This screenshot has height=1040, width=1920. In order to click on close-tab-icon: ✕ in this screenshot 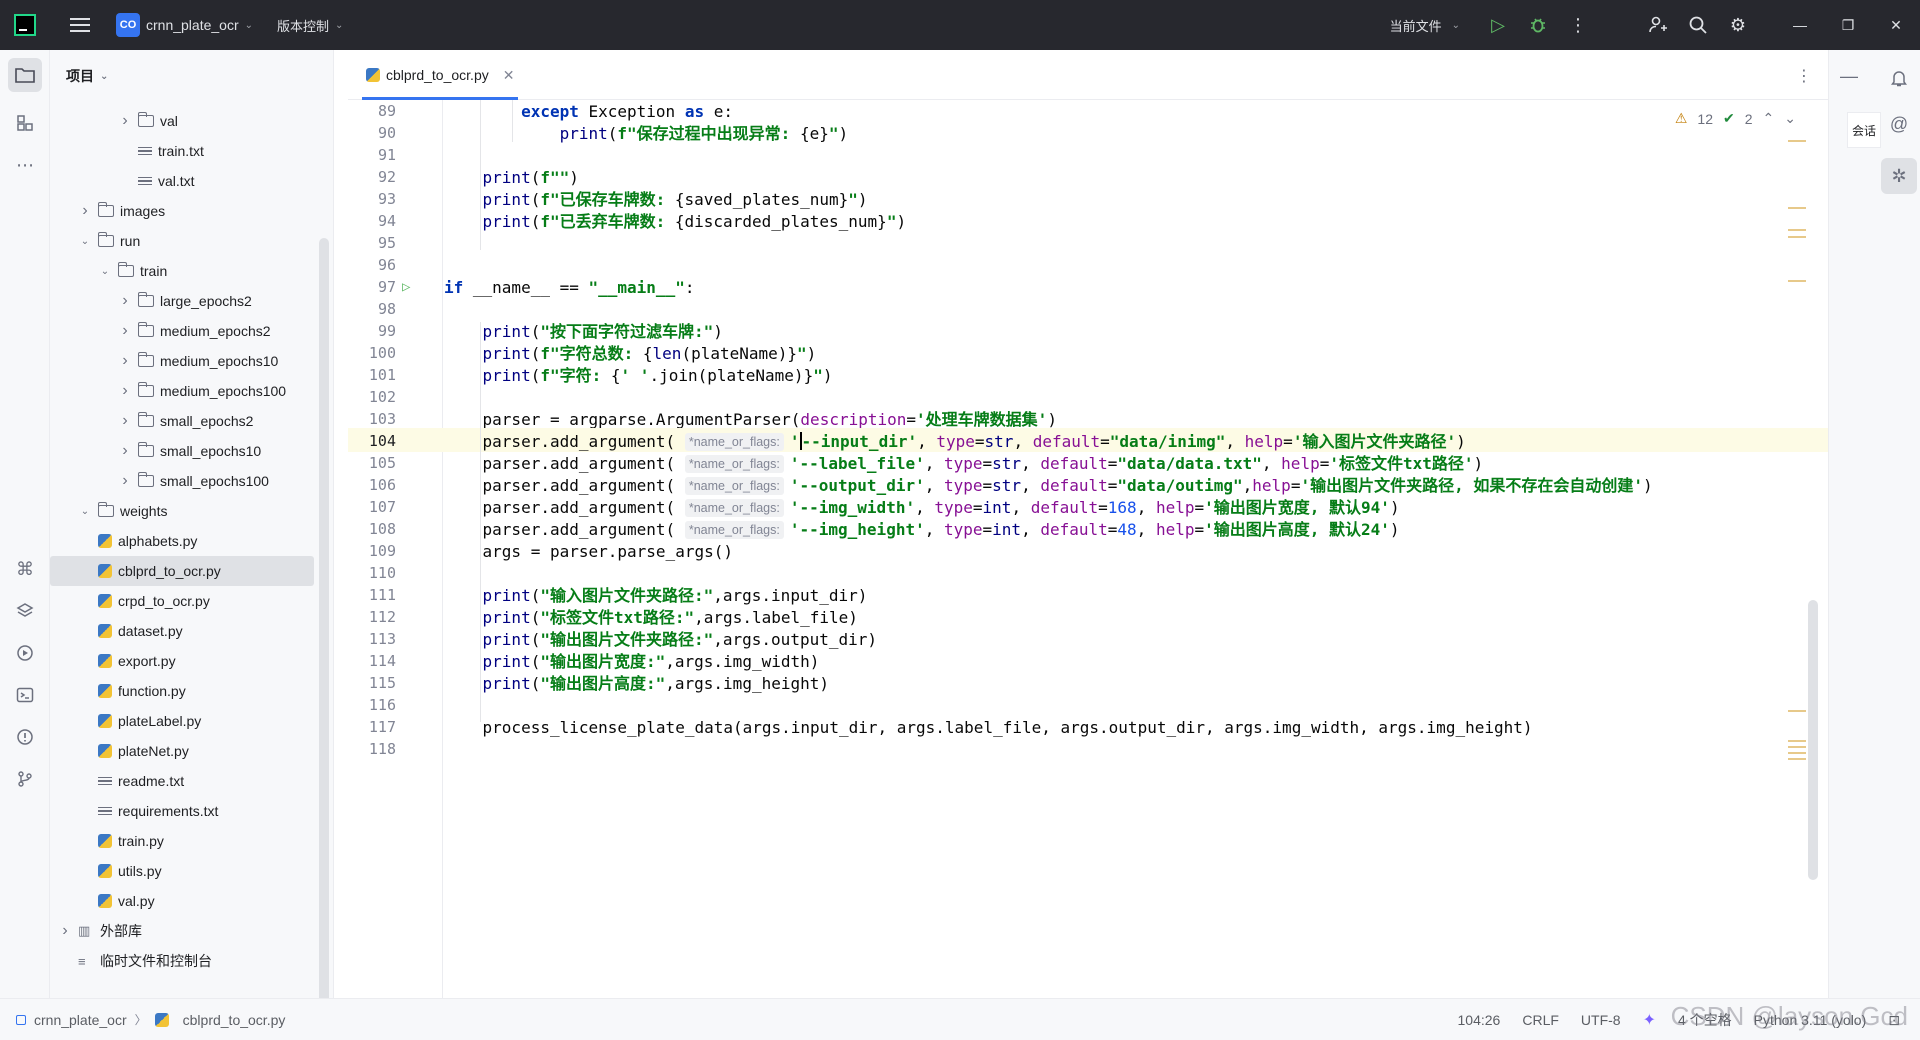, I will do `click(509, 75)`.